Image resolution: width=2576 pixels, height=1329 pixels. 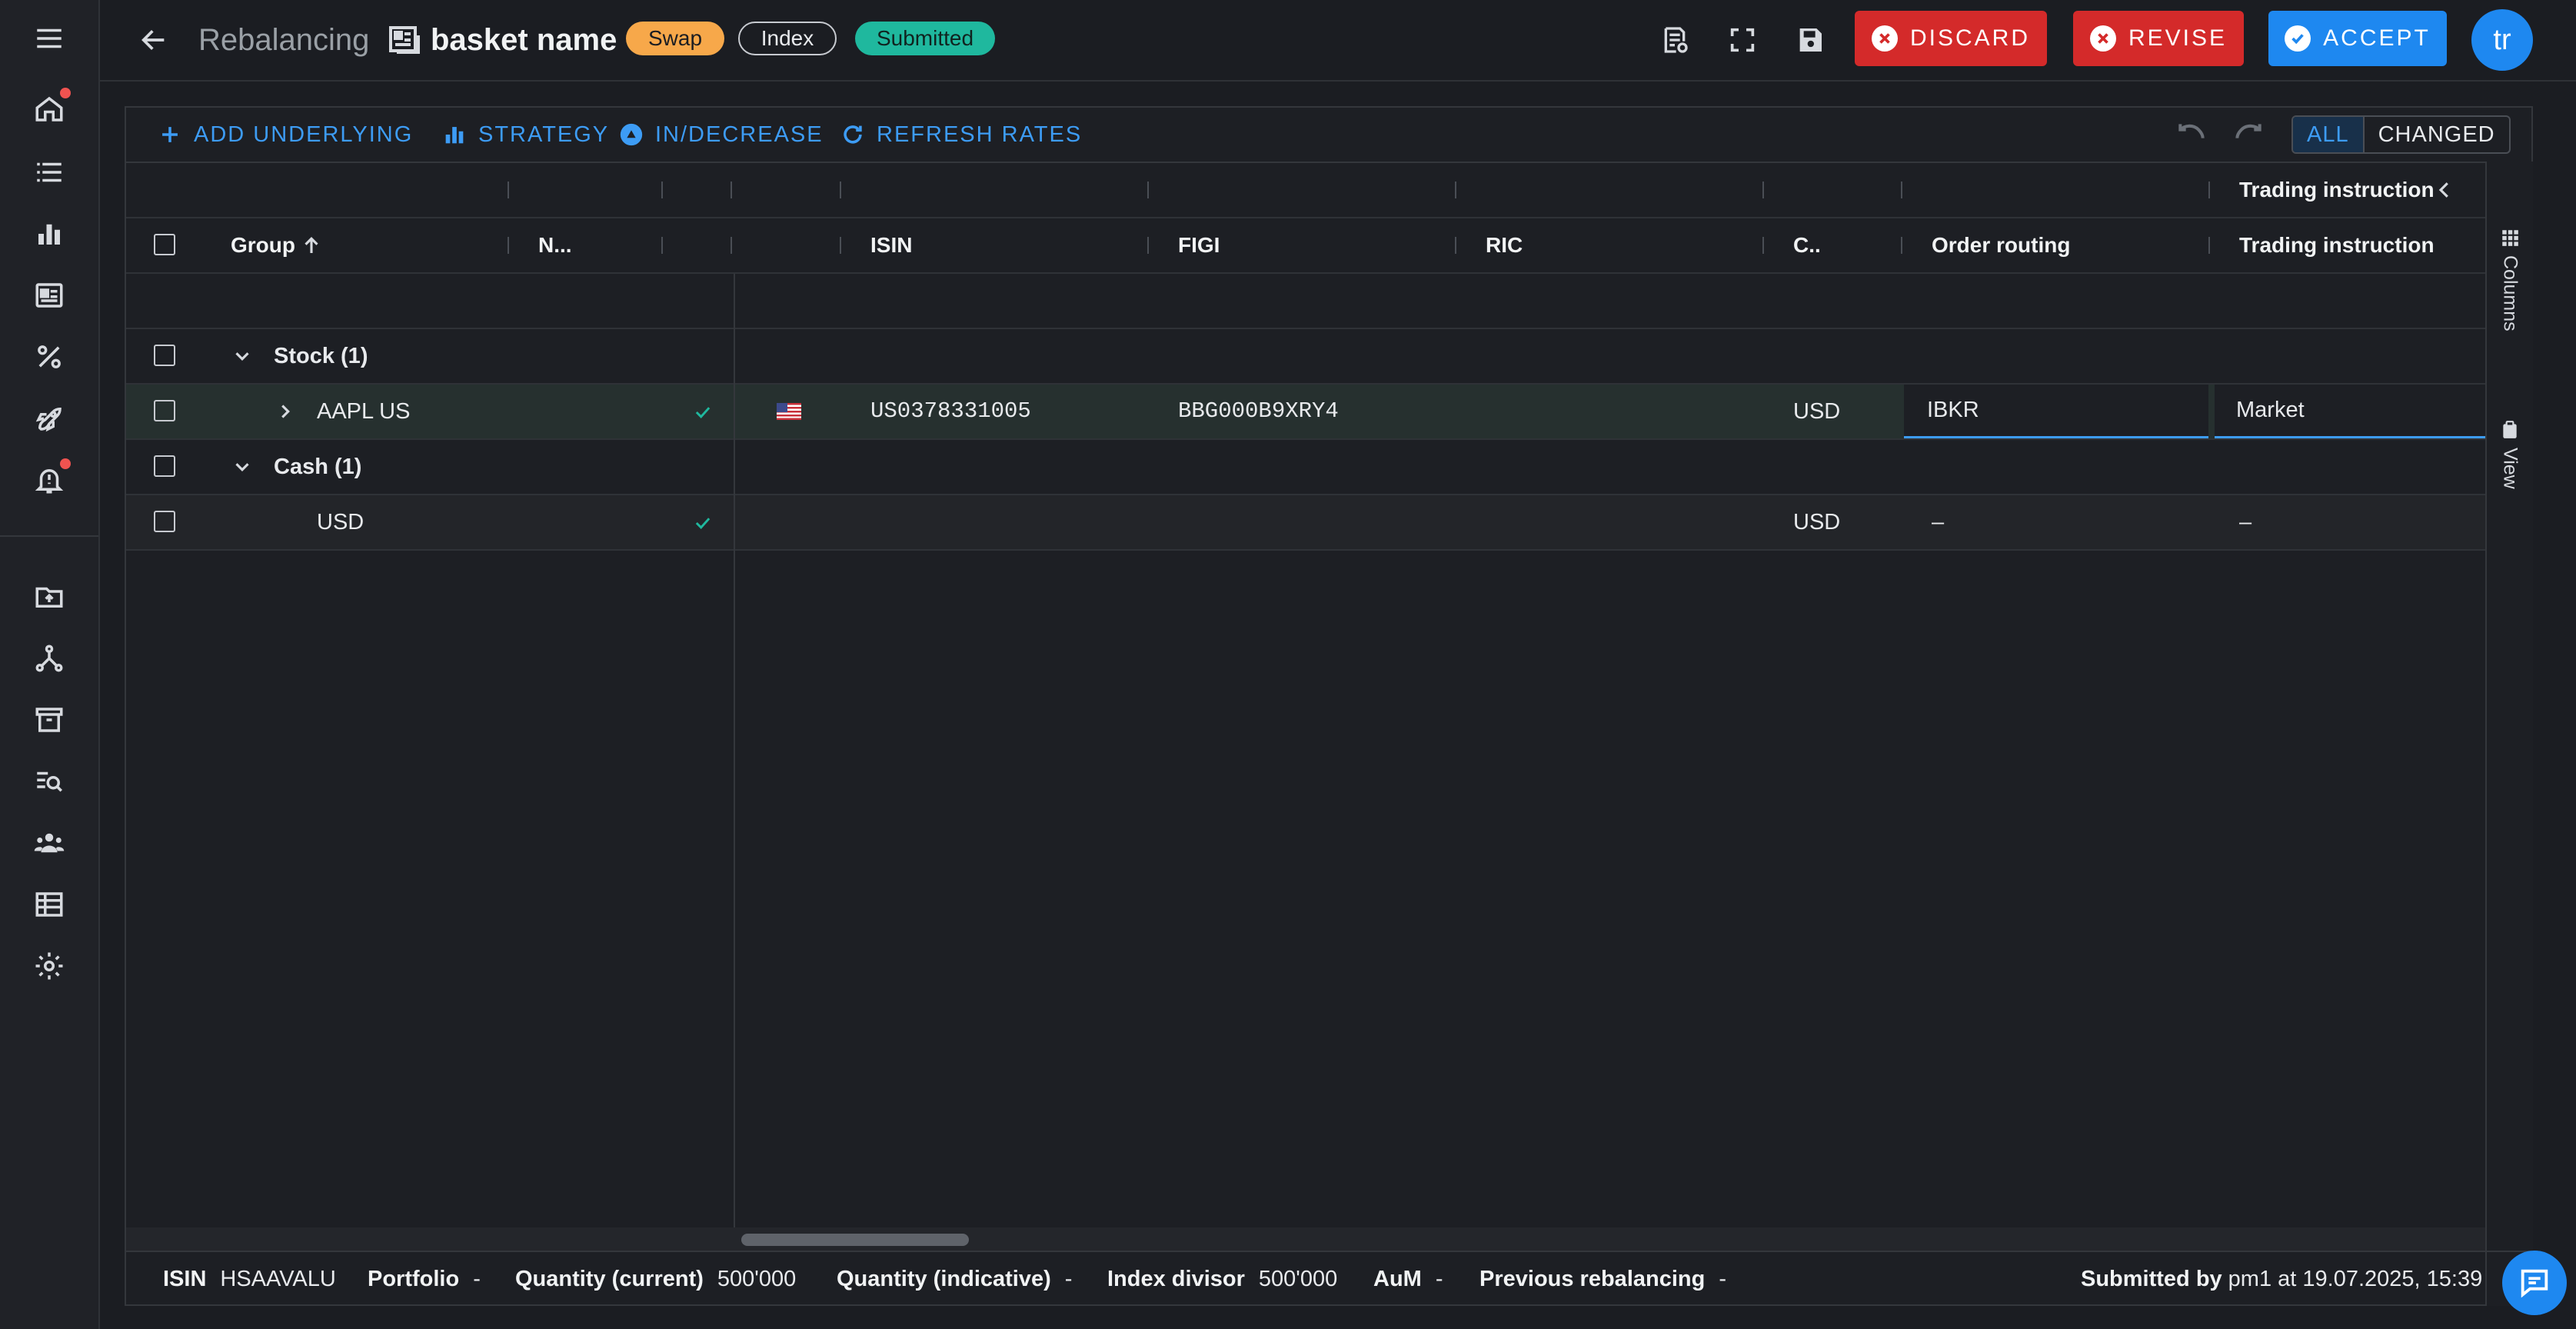 I want to click on notification-dot, so click(x=65, y=463).